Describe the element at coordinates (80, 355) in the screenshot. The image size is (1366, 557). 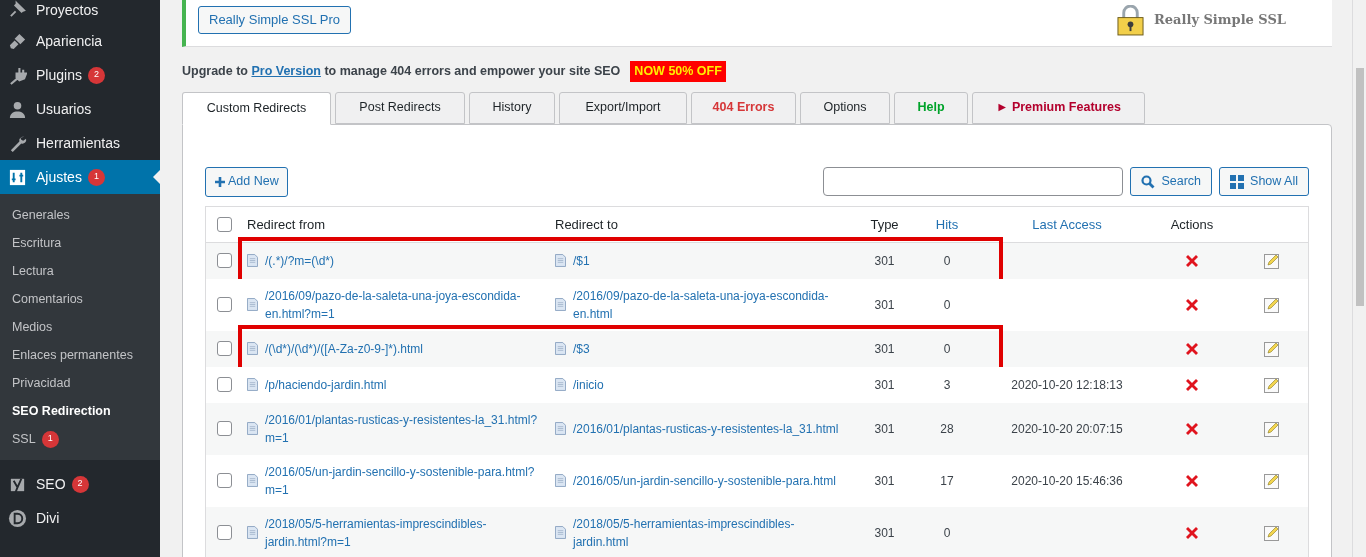
I see `submenu-item: Enlaces permanentes` at that location.